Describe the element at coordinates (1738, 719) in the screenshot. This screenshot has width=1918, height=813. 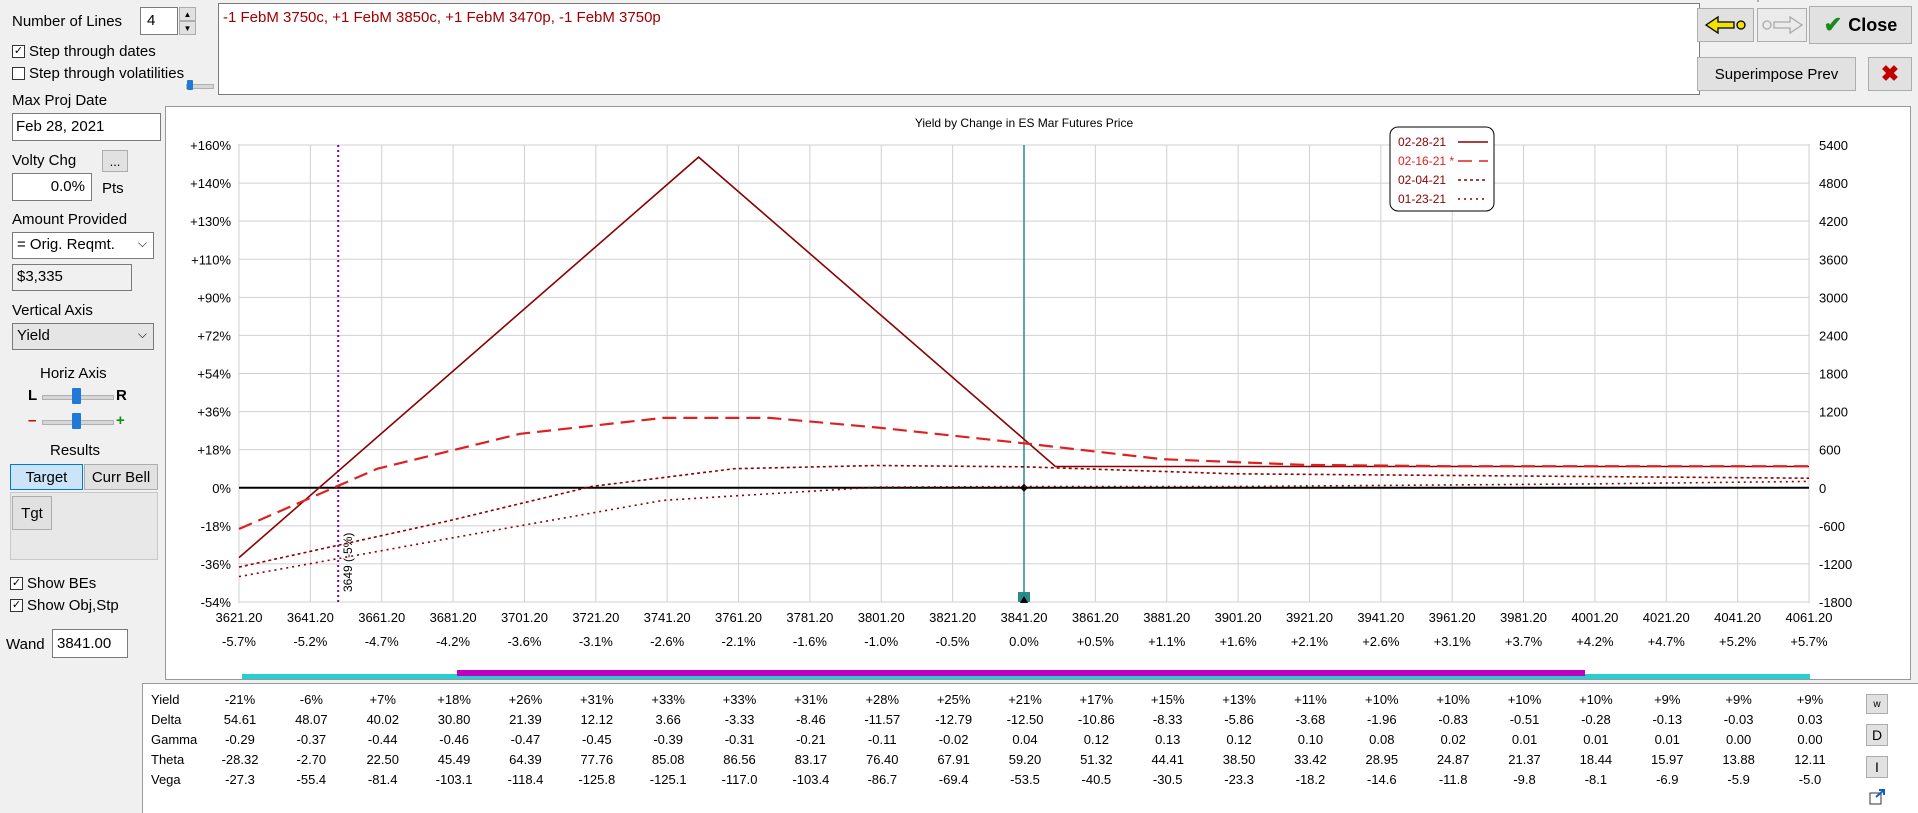
I see `greek-cell: -0.03` at that location.